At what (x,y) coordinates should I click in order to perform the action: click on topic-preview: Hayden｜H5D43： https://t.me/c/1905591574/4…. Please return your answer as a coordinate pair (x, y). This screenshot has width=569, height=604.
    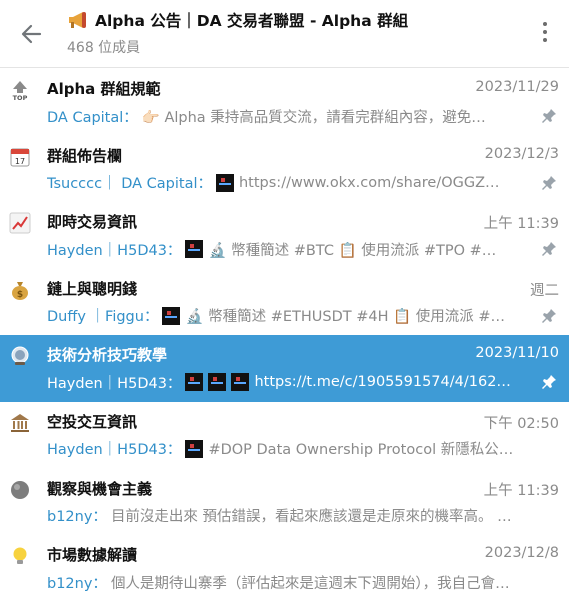
    Looking at the image, I should click on (291, 382).